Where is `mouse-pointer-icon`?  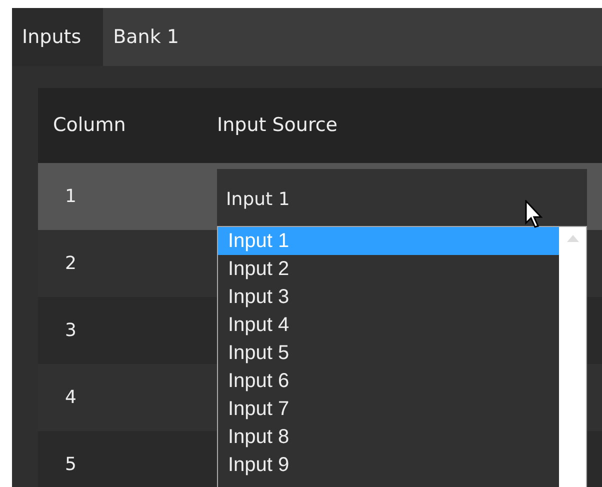
mouse-pointer-icon is located at coordinates (535, 215).